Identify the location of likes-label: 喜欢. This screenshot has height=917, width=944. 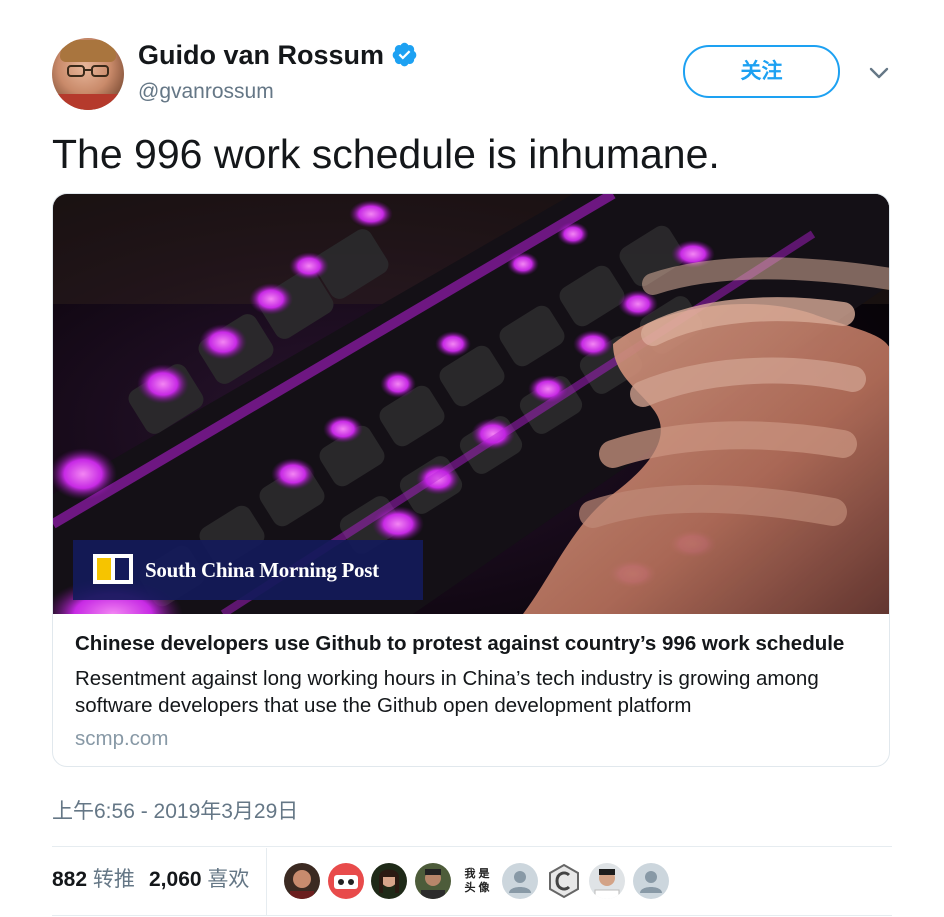
(228, 879).